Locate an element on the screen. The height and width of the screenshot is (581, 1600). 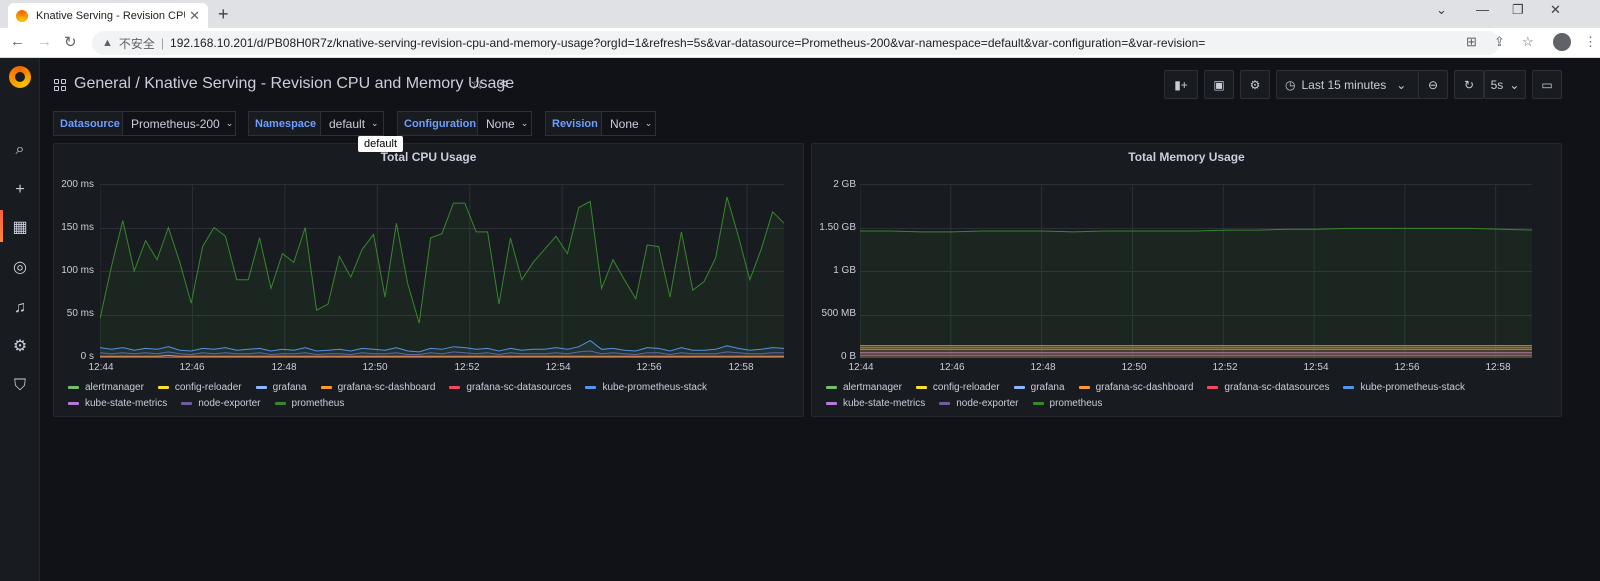
reload-icon: ↻ is located at coordinates (70, 42).